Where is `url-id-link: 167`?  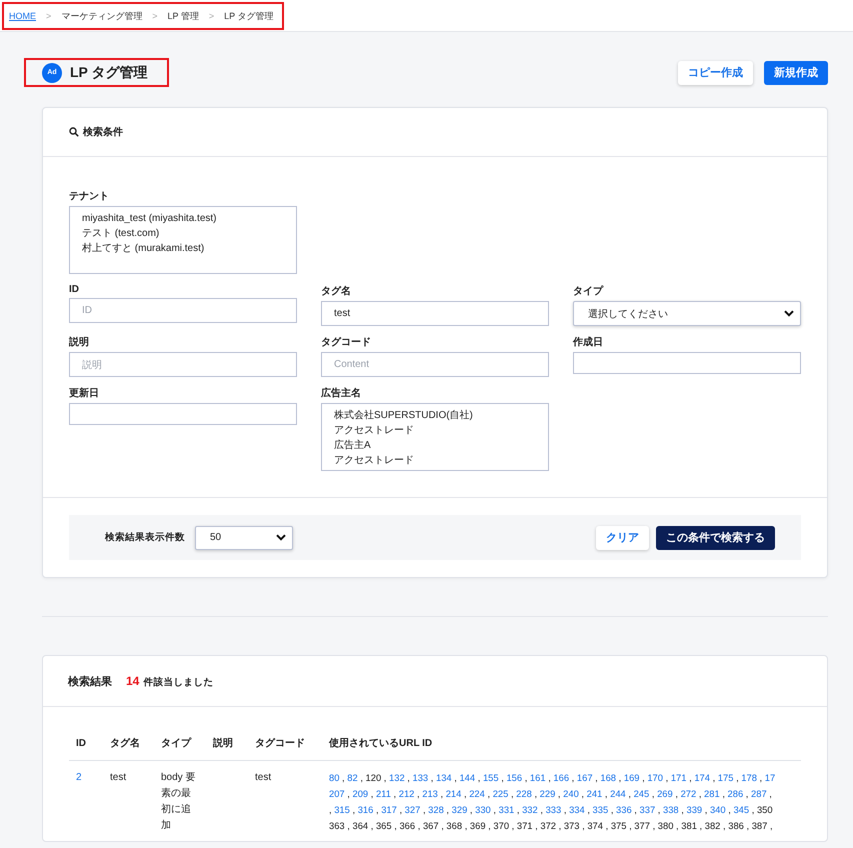 url-id-link: 167 is located at coordinates (584, 777).